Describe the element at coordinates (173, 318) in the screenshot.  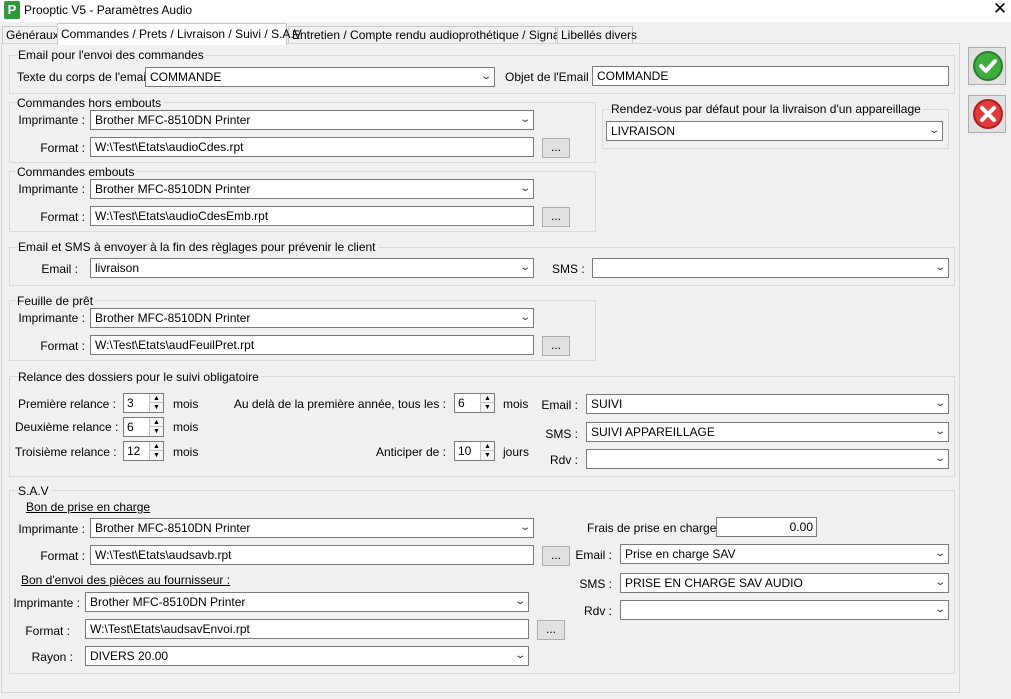
I see `pret-printer-value: Brother MFC-8510DN Printer` at that location.